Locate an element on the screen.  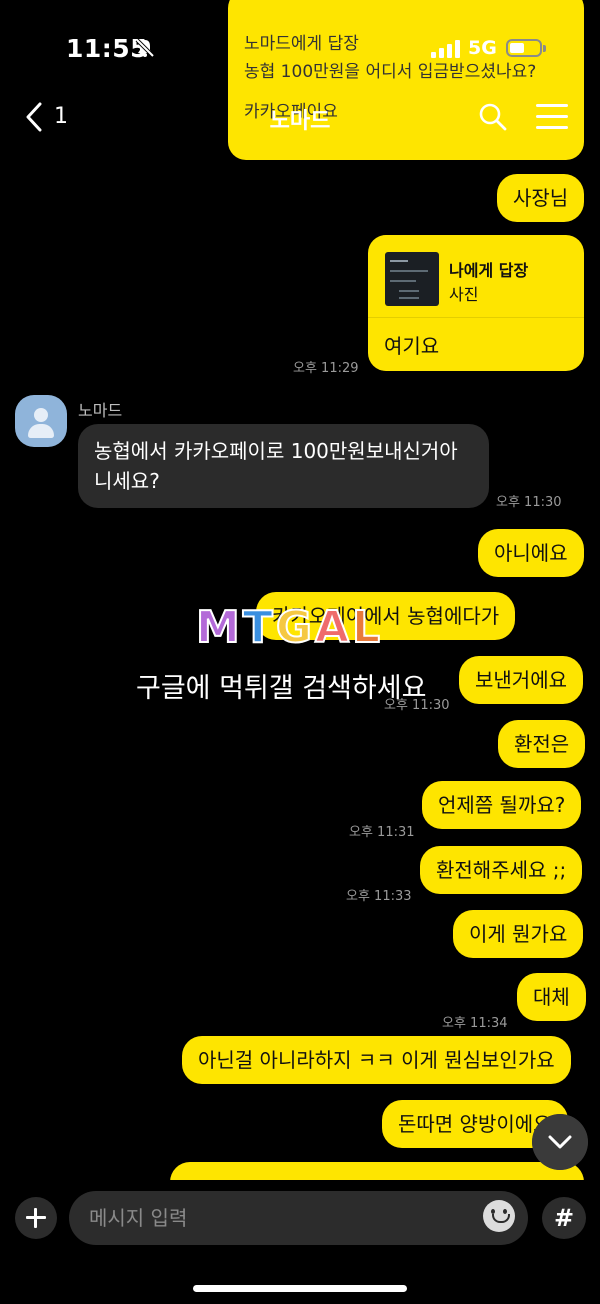
hash-button: # is located at coordinates (564, 1218).